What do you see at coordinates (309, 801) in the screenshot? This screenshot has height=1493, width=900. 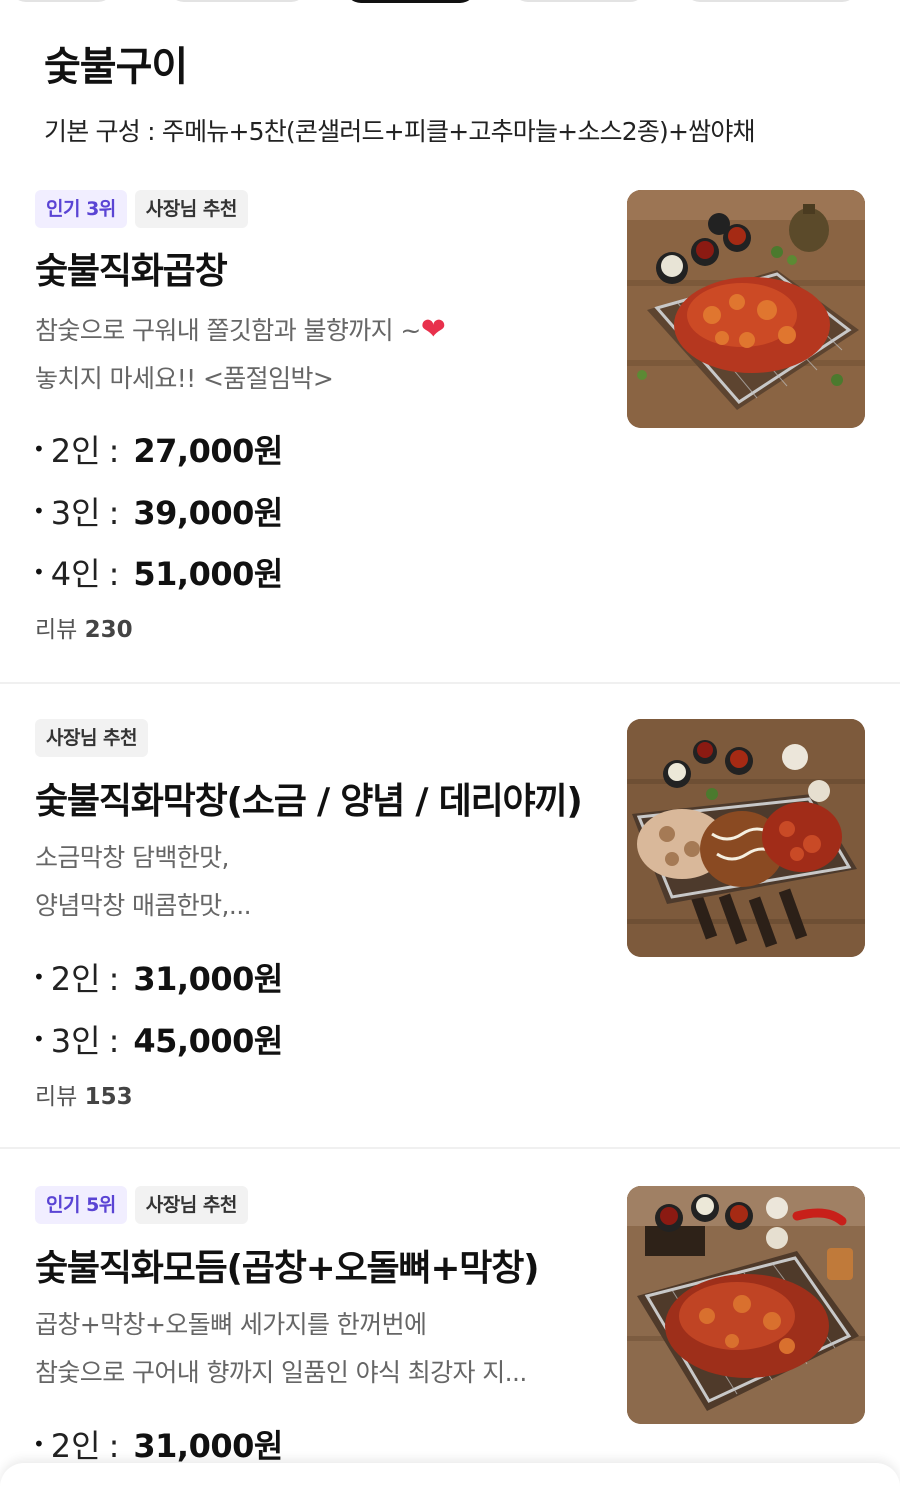 I see `menu-item-name: 숯불직화막창(소금 / 양념 / 데리야끼)` at bounding box center [309, 801].